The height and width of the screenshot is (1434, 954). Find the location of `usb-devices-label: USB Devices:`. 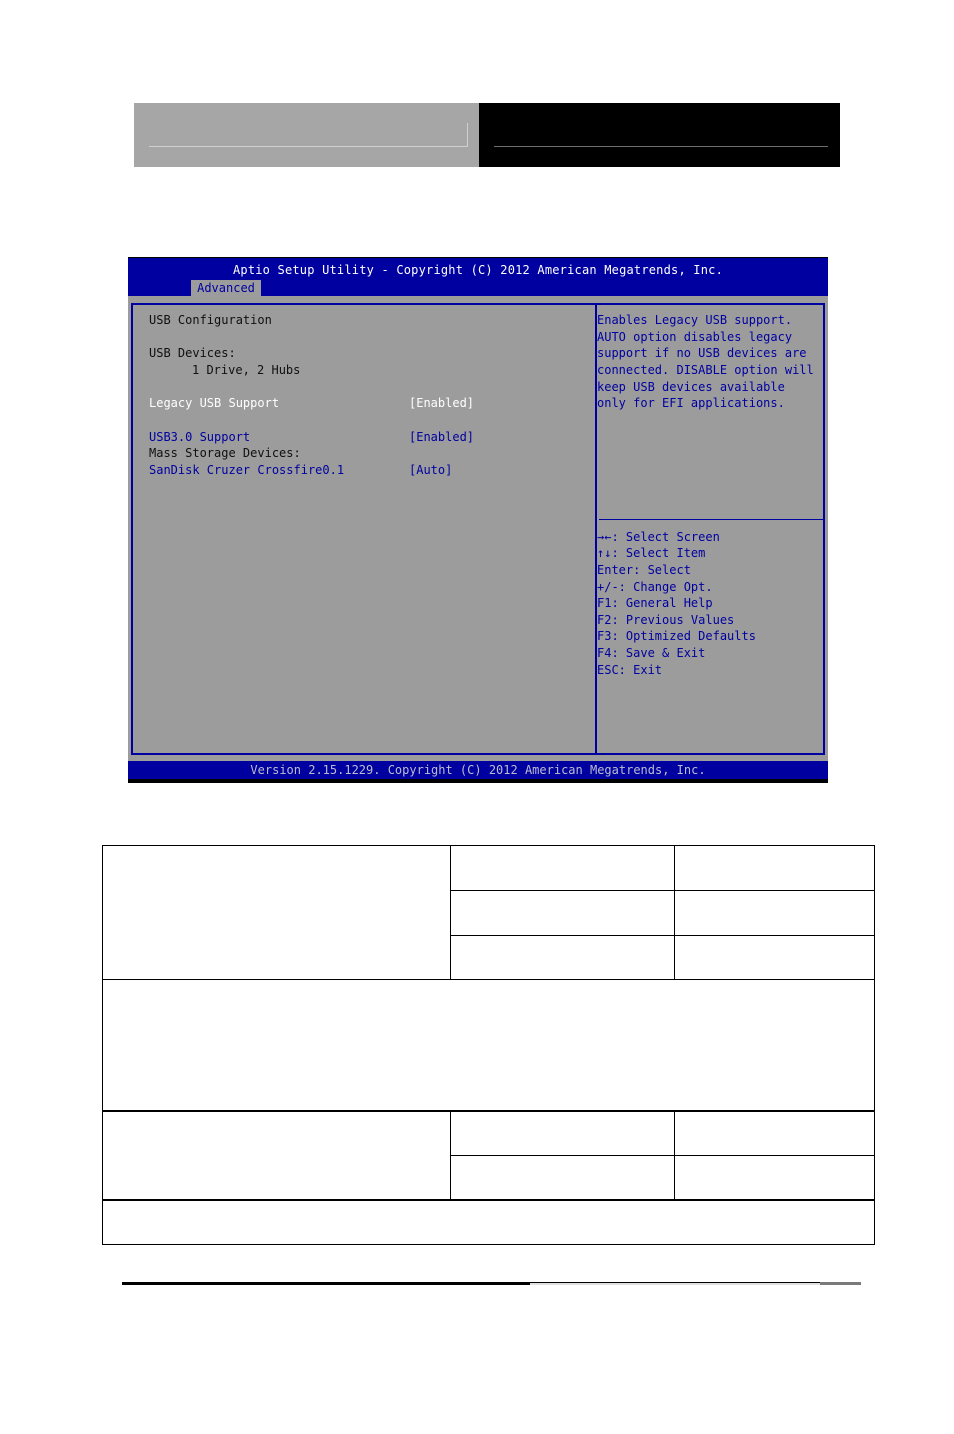

usb-devices-label: USB Devices: is located at coordinates (192, 353).